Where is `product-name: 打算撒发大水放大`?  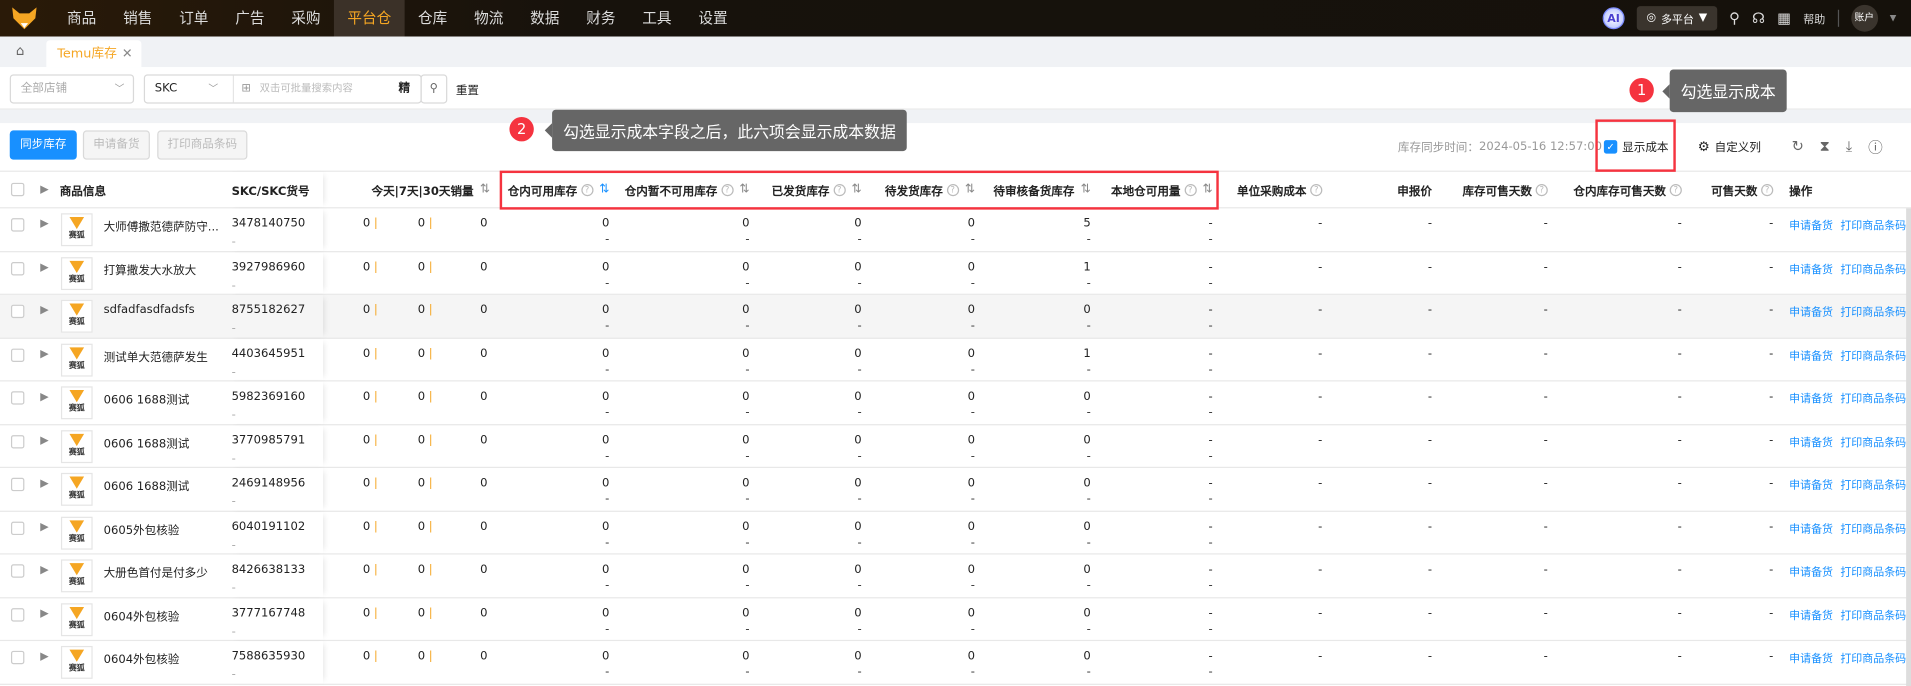
product-name: 打算撒发大水放大 is located at coordinates (162, 268).